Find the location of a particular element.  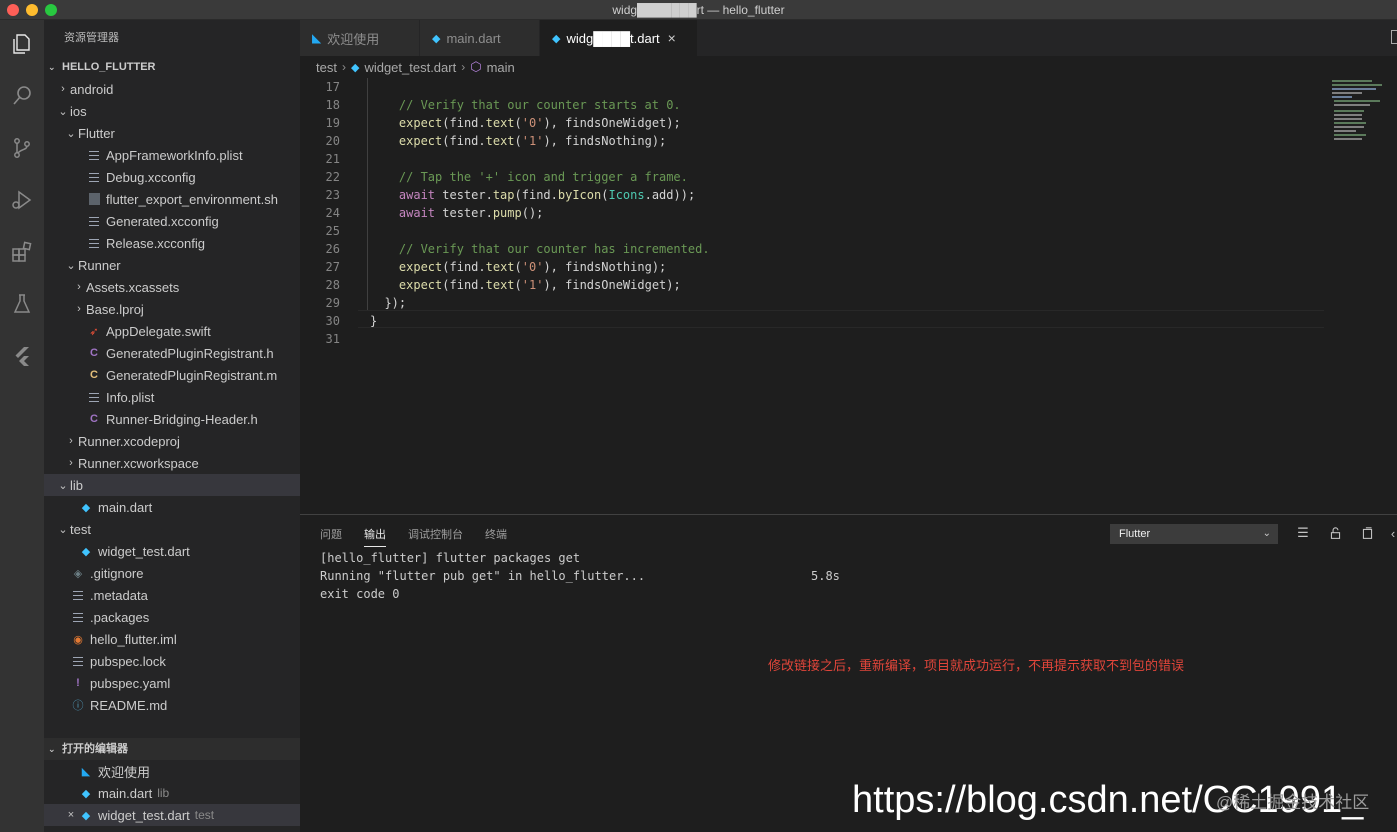

lock-scroll-icon is located at coordinates (1335, 533).